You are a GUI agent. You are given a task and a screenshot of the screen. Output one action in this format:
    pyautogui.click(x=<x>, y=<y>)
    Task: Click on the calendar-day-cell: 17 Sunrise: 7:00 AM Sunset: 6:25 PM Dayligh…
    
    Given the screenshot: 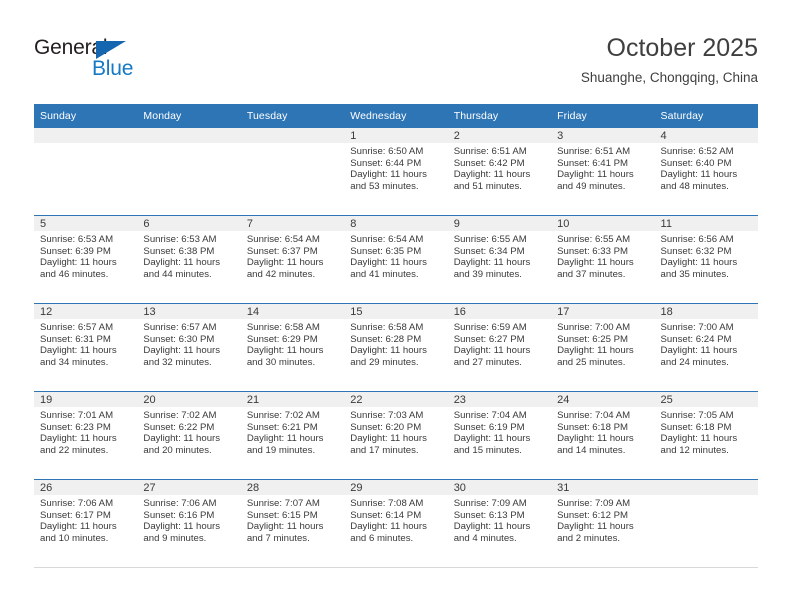 What is the action you would take?
    pyautogui.click(x=603, y=347)
    